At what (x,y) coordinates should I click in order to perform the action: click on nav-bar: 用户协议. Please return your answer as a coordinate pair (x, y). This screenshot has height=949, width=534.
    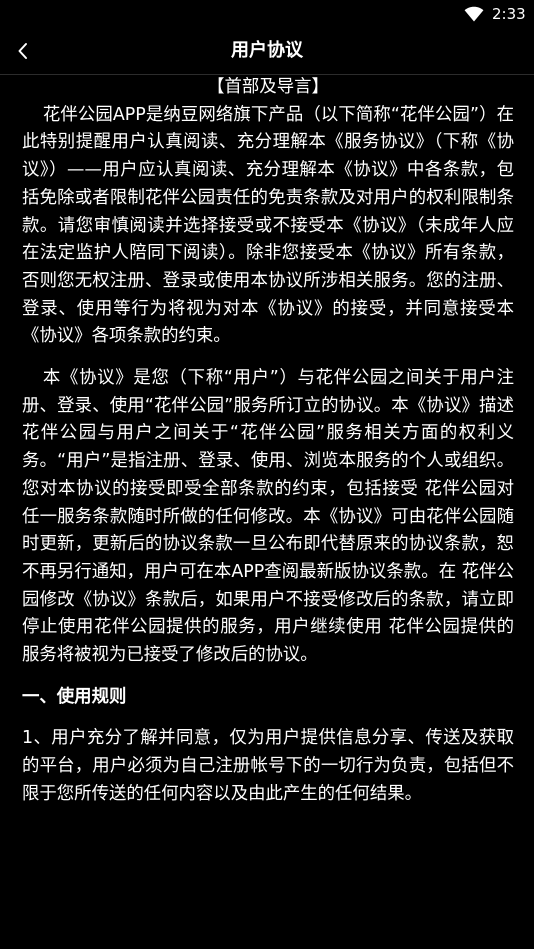
    Looking at the image, I should click on (267, 51).